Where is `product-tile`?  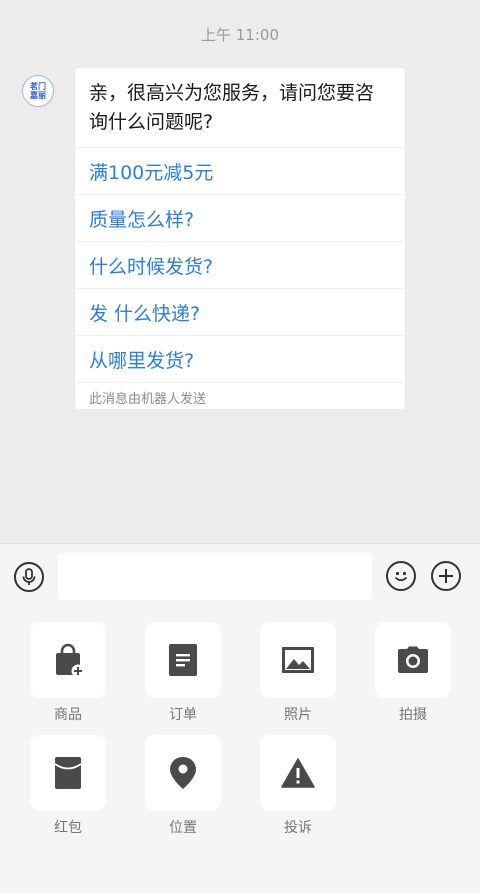
product-tile is located at coordinates (68, 660).